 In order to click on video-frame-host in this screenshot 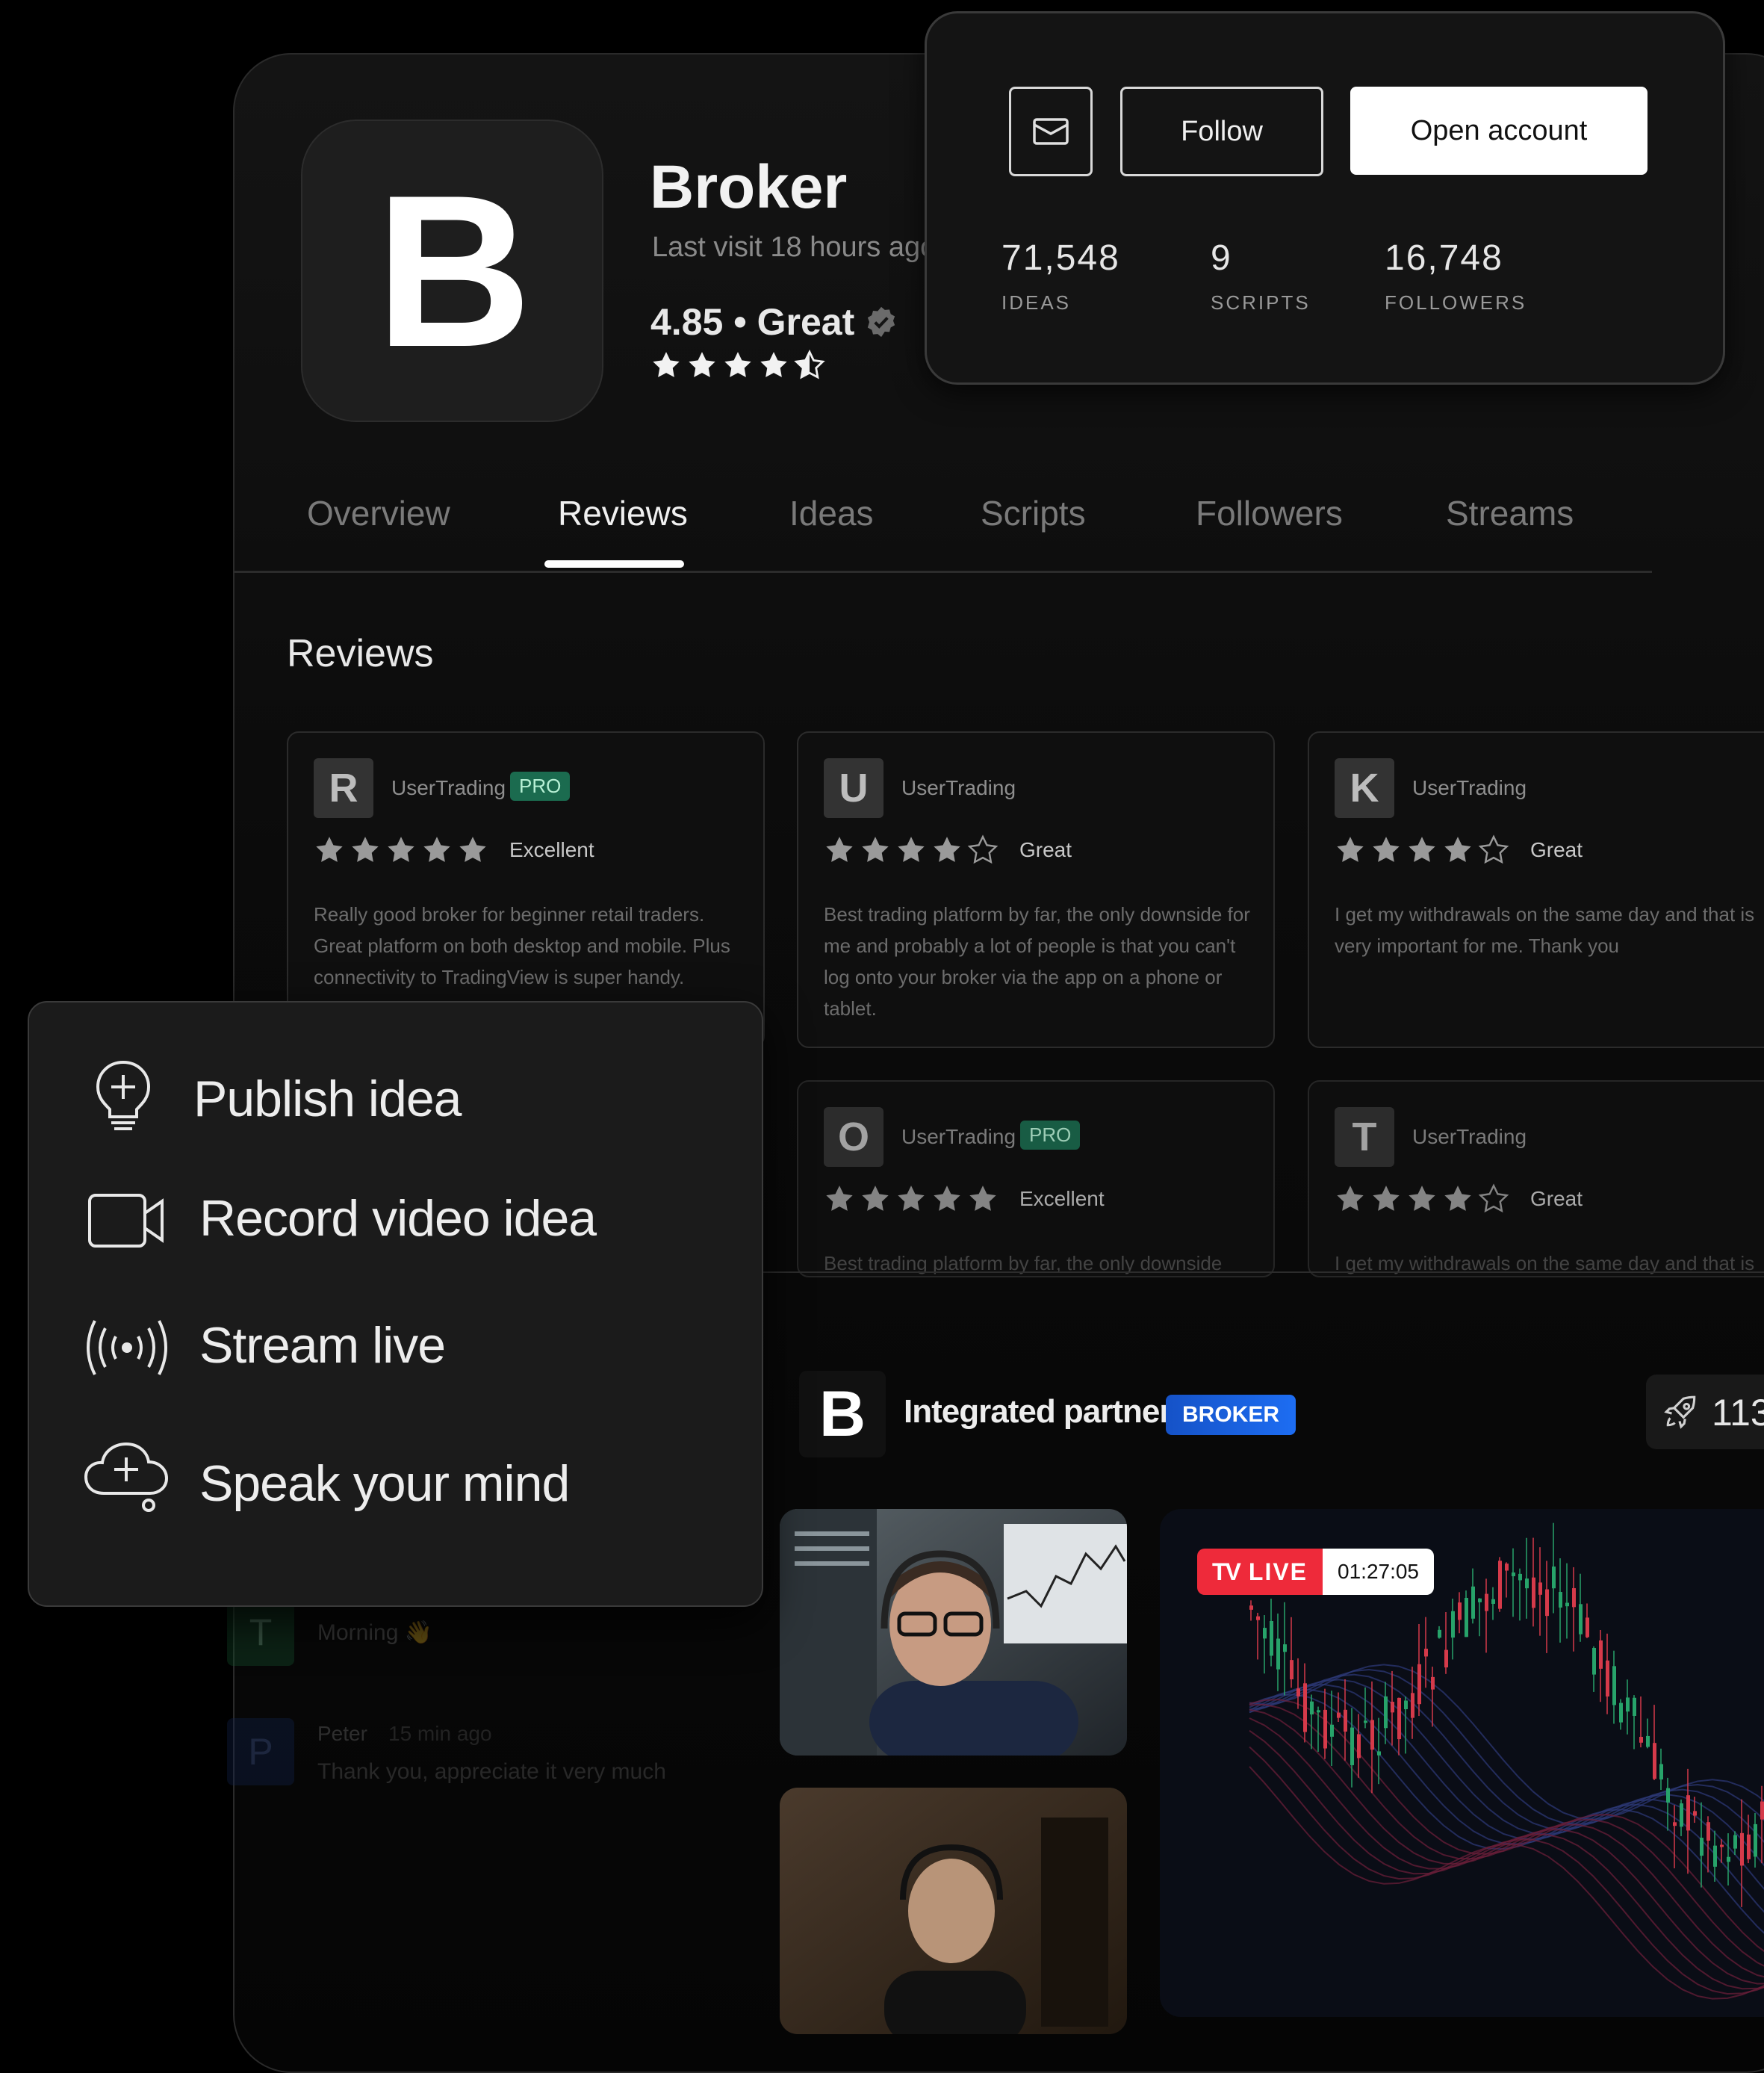, I will do `click(953, 1911)`.